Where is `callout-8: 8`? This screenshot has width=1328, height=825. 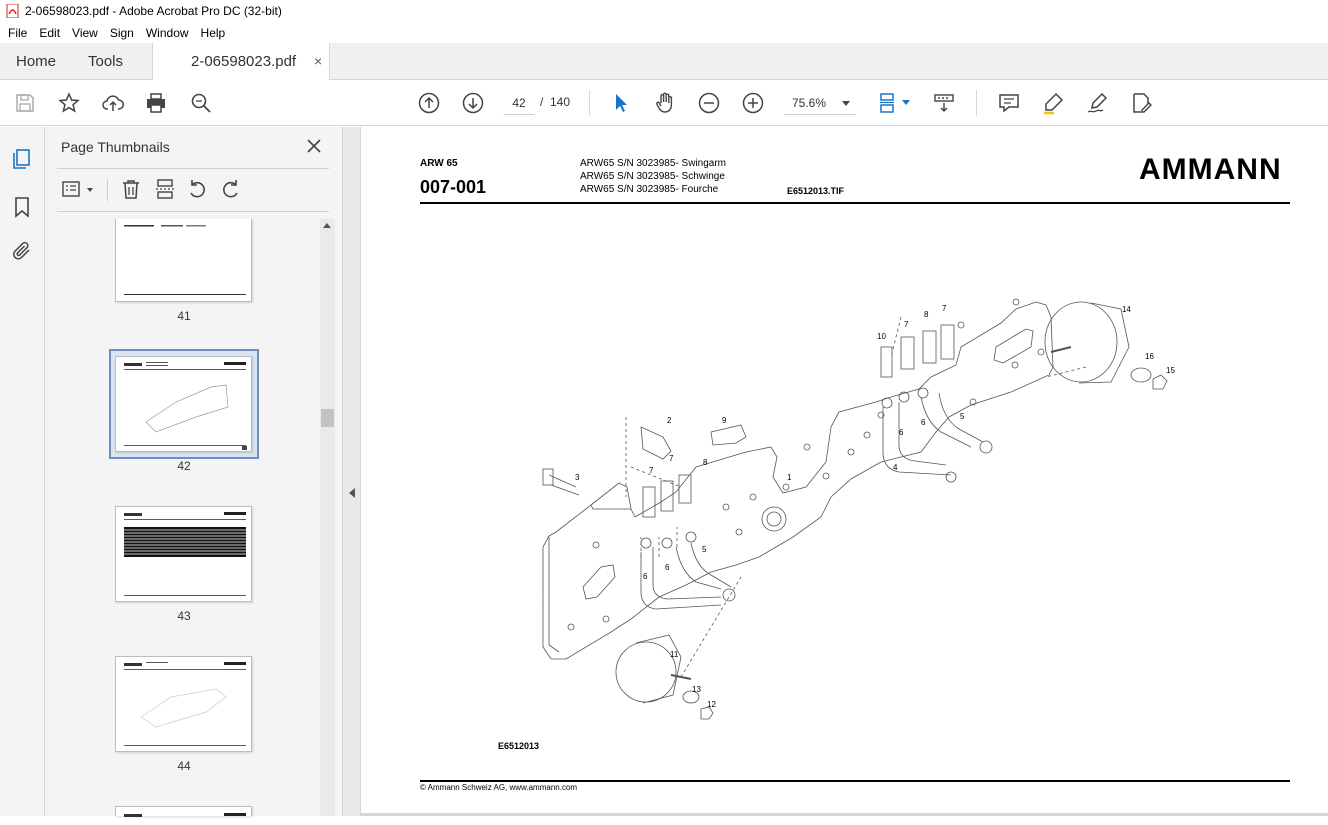 callout-8: 8 is located at coordinates (705, 462).